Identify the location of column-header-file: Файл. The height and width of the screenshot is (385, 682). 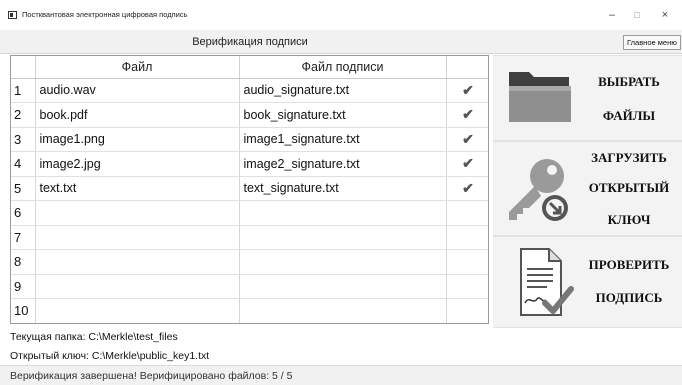
(137, 67).